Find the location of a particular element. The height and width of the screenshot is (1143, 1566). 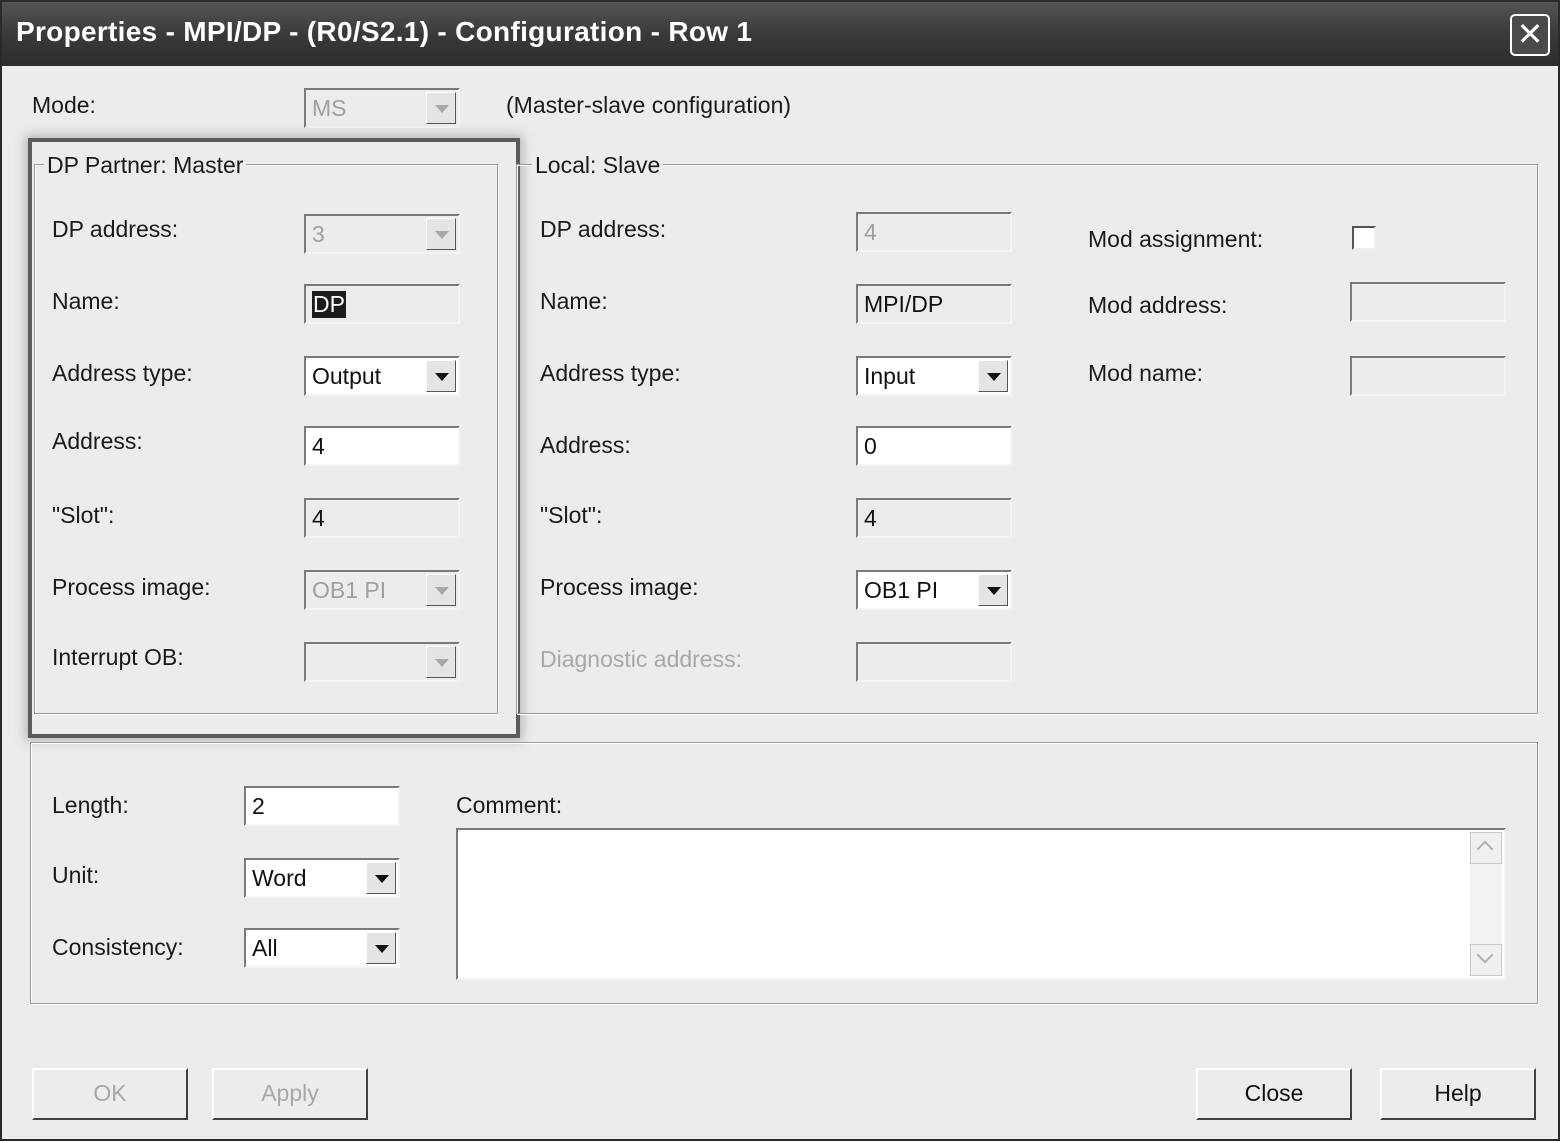

partner-dp-address-label: DP address: is located at coordinates (115, 229).